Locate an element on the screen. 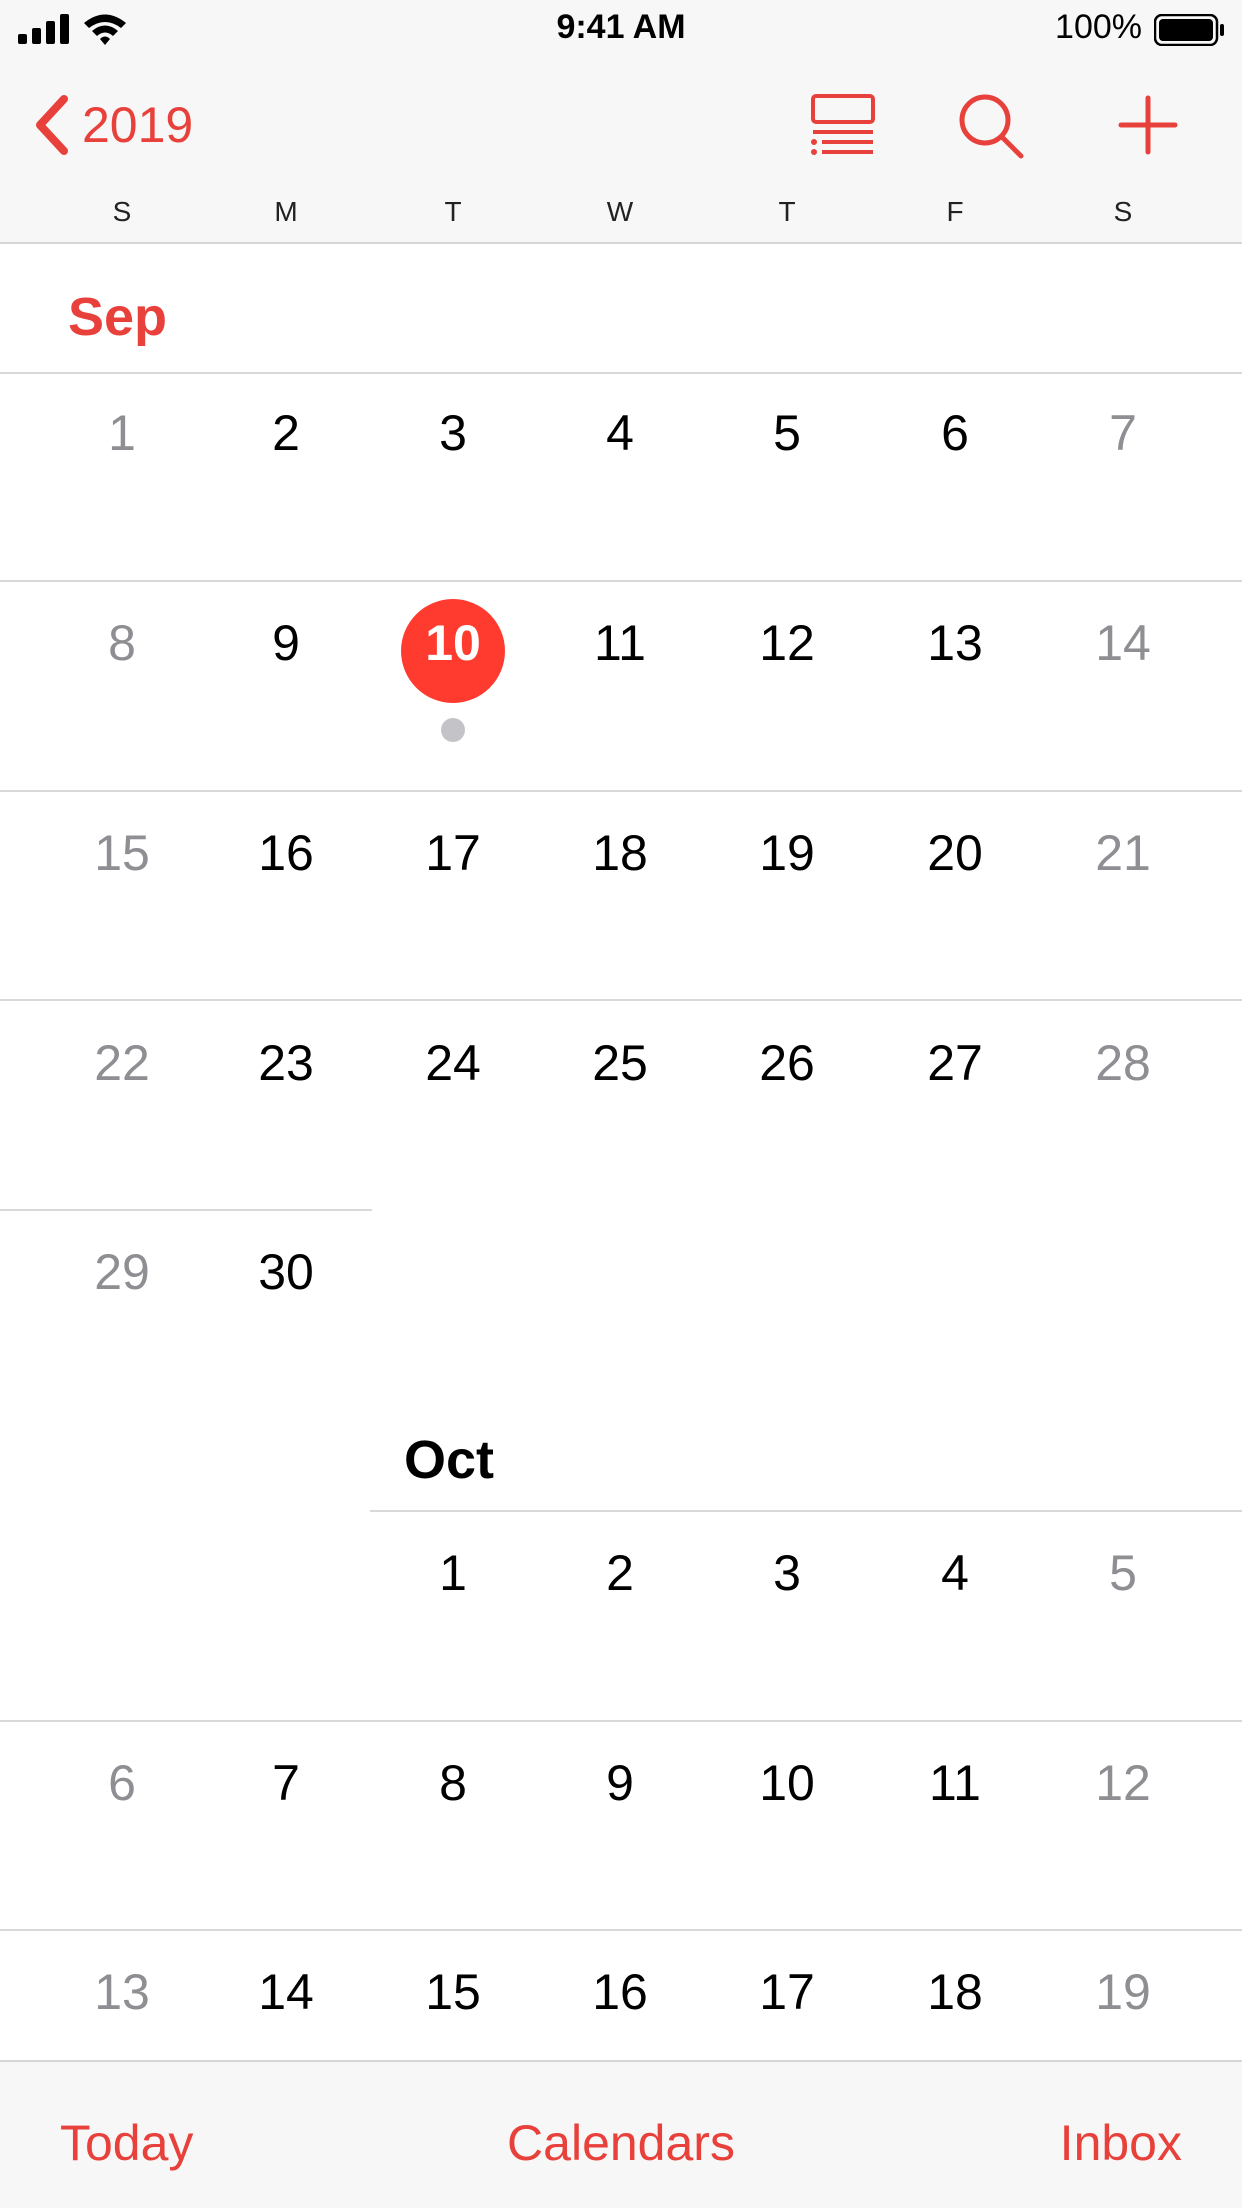 This screenshot has height=2208, width=1242. search-icon is located at coordinates (990, 125).